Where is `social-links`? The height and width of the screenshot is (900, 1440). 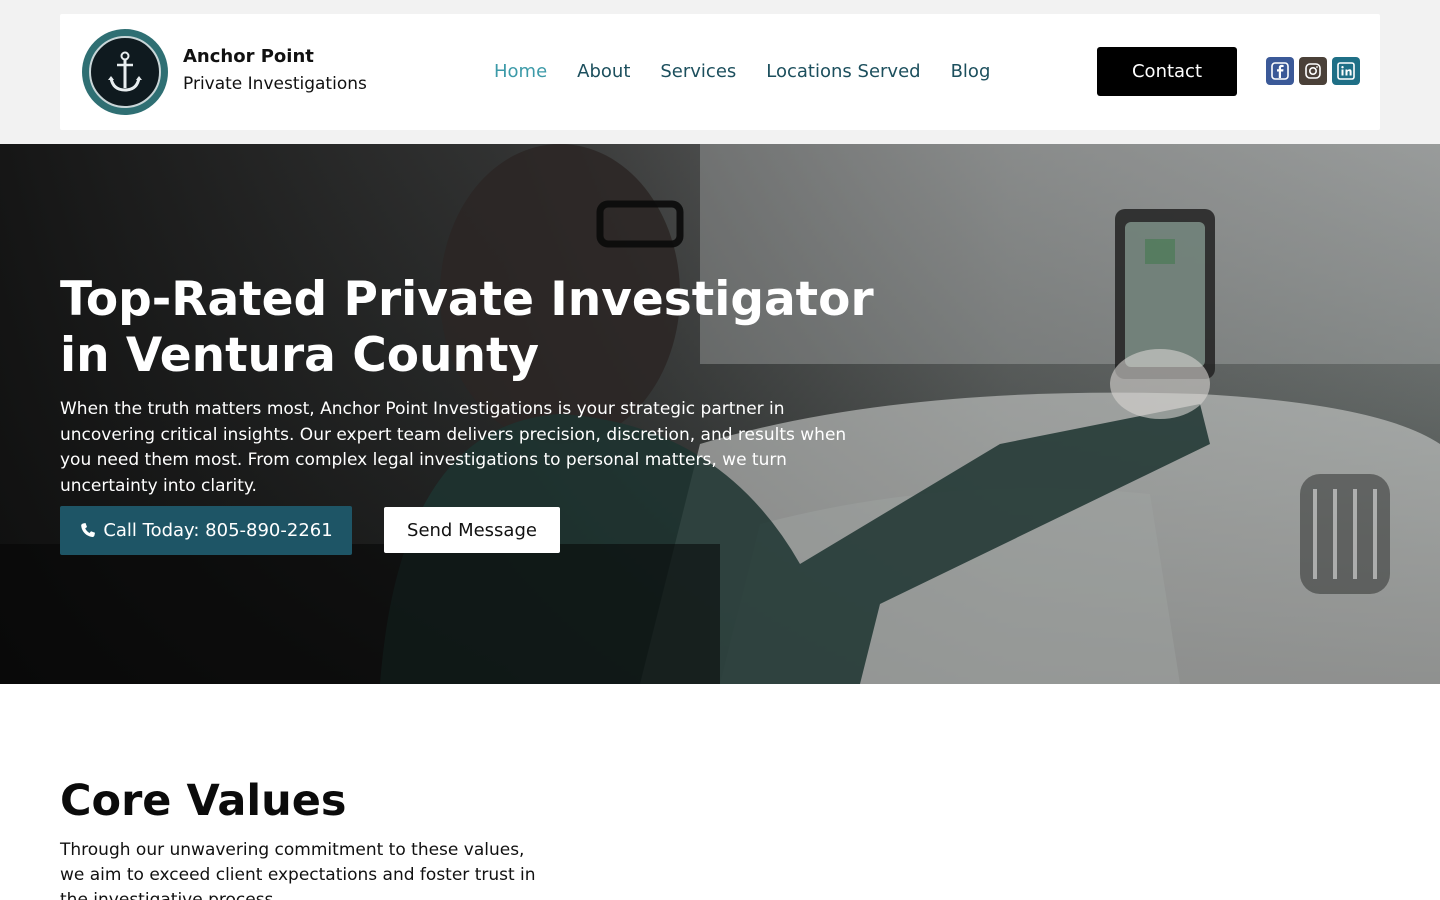
social-links is located at coordinates (1313, 71).